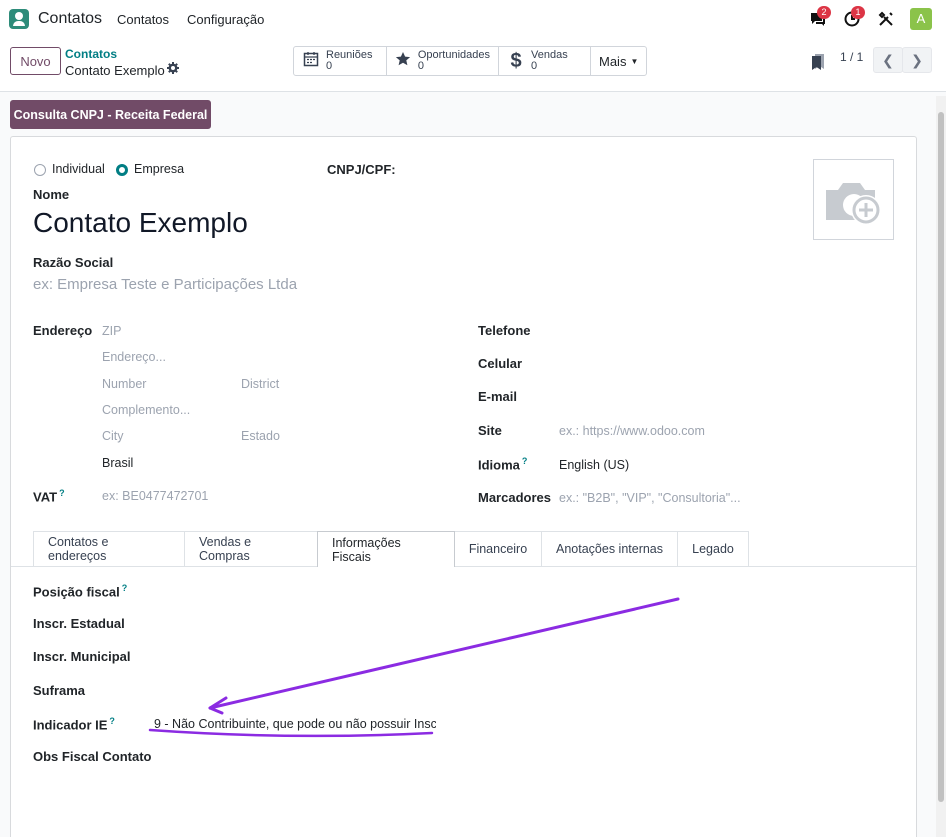  I want to click on chevron-right-icon: ❯, so click(917, 59).